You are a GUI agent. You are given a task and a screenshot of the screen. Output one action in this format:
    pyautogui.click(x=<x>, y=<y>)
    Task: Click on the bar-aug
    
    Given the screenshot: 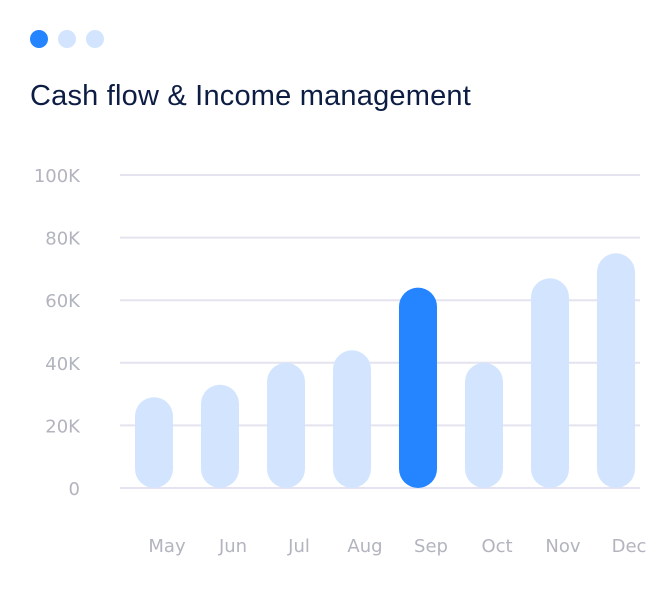 What is the action you would take?
    pyautogui.click(x=352, y=419)
    